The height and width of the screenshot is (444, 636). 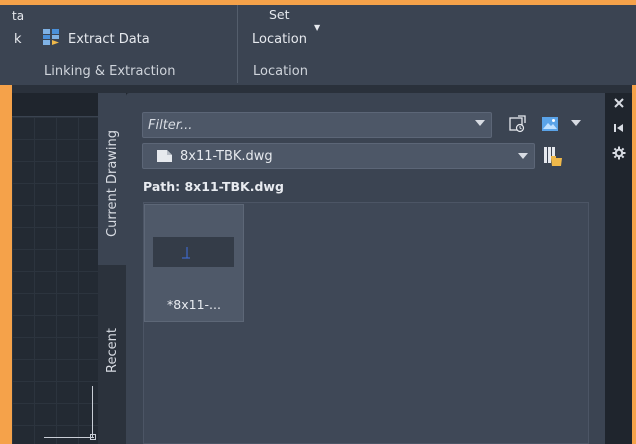 I want to click on tab-current-drawing: Current Drawing, so click(x=112, y=179).